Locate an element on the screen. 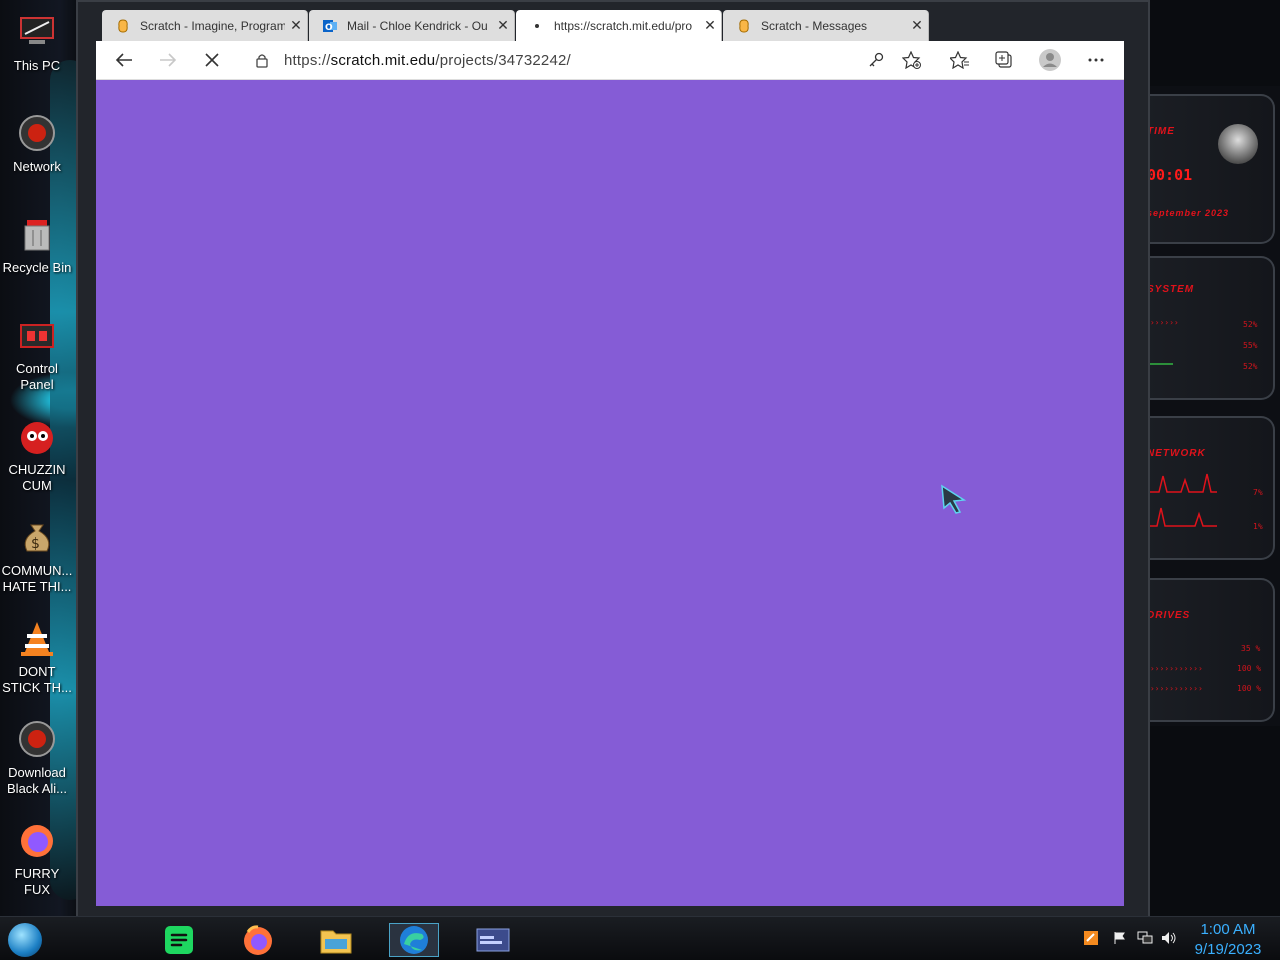 The image size is (1280, 960). widget-time-value: 00:01 is located at coordinates (1170, 175).